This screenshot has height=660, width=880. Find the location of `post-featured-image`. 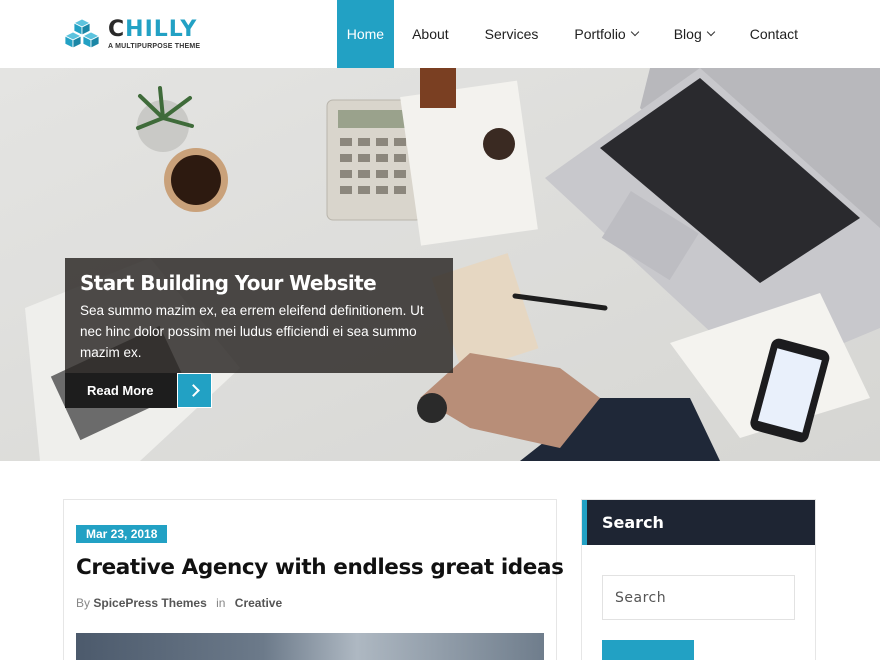

post-featured-image is located at coordinates (310, 646).